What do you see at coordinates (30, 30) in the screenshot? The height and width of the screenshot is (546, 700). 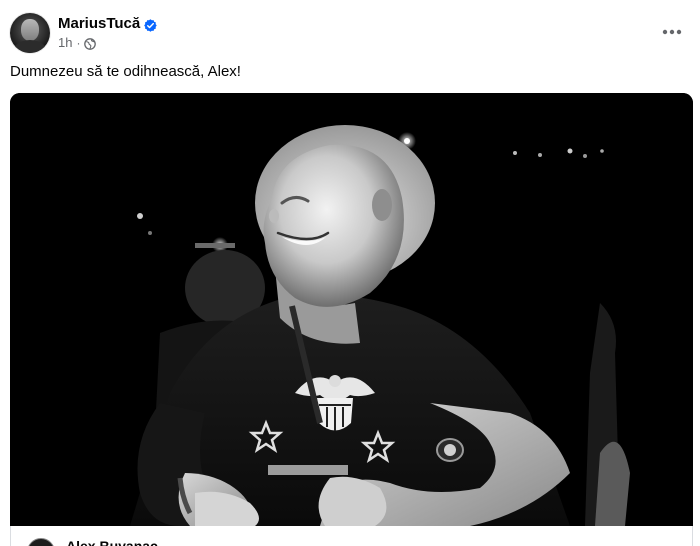 I see `avatar-face` at bounding box center [30, 30].